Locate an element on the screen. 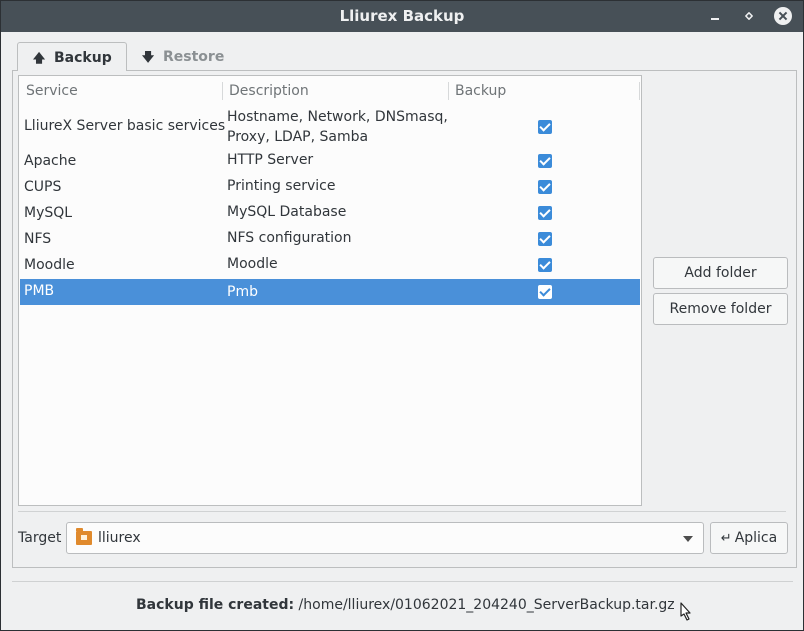  return-arrow-icon: ↵ is located at coordinates (726, 538).